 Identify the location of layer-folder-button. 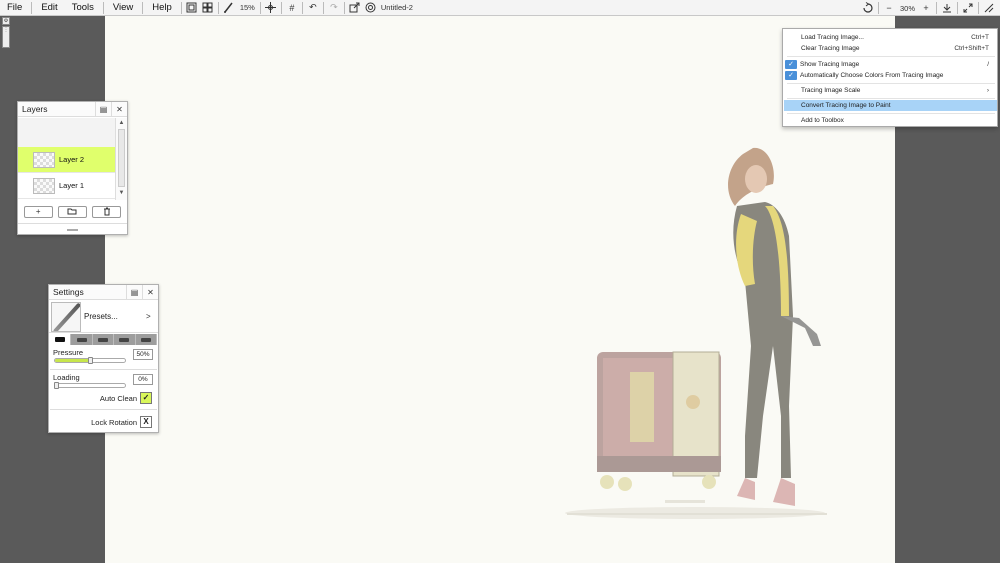
(72, 212).